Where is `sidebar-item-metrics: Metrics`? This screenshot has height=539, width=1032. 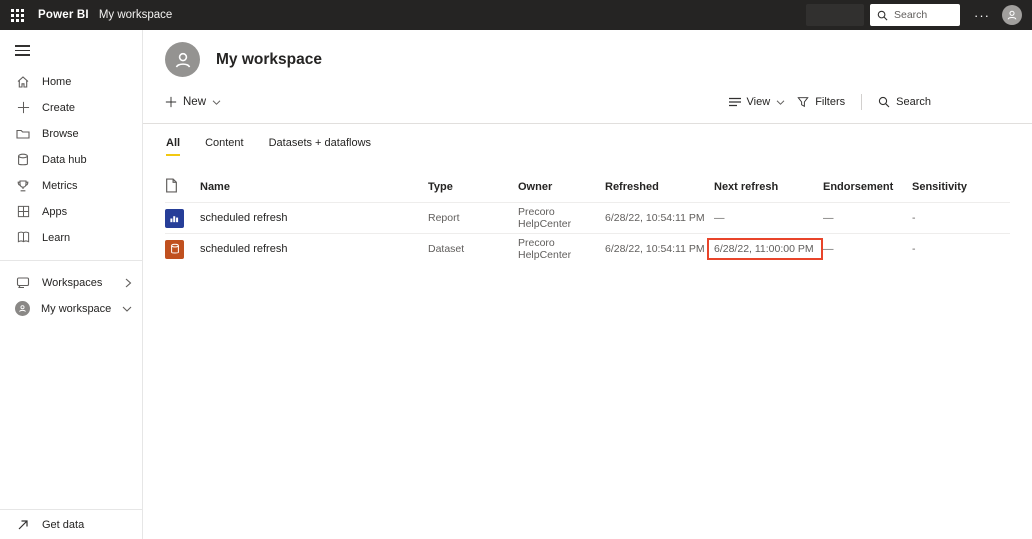
sidebar-item-metrics: Metrics is located at coordinates (71, 186).